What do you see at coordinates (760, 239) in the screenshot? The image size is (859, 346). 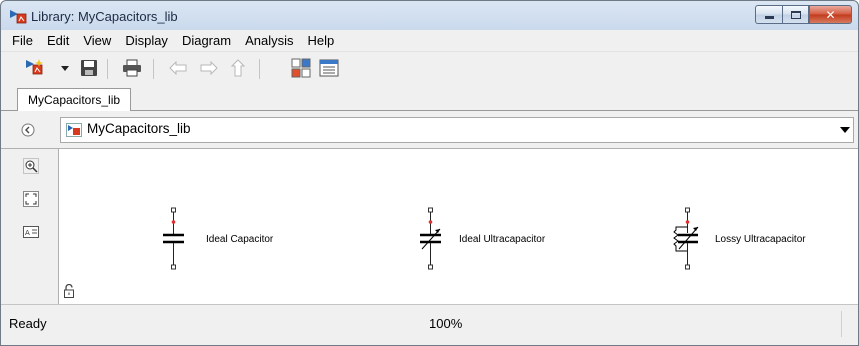 I see `block-label: Lossy Ultracapacitor` at bounding box center [760, 239].